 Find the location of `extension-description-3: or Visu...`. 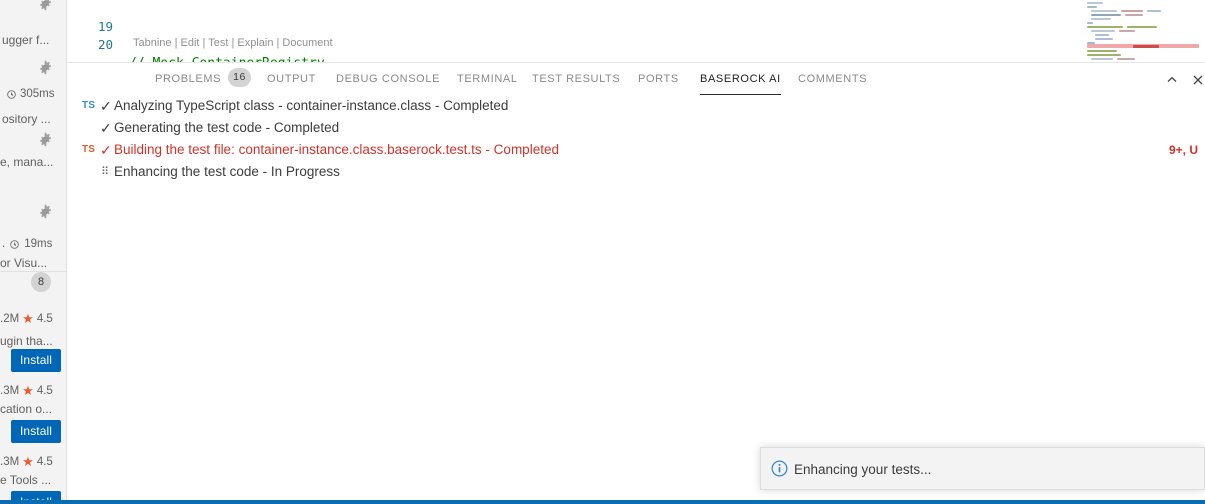

extension-description-3: or Visu... is located at coordinates (24, 263).